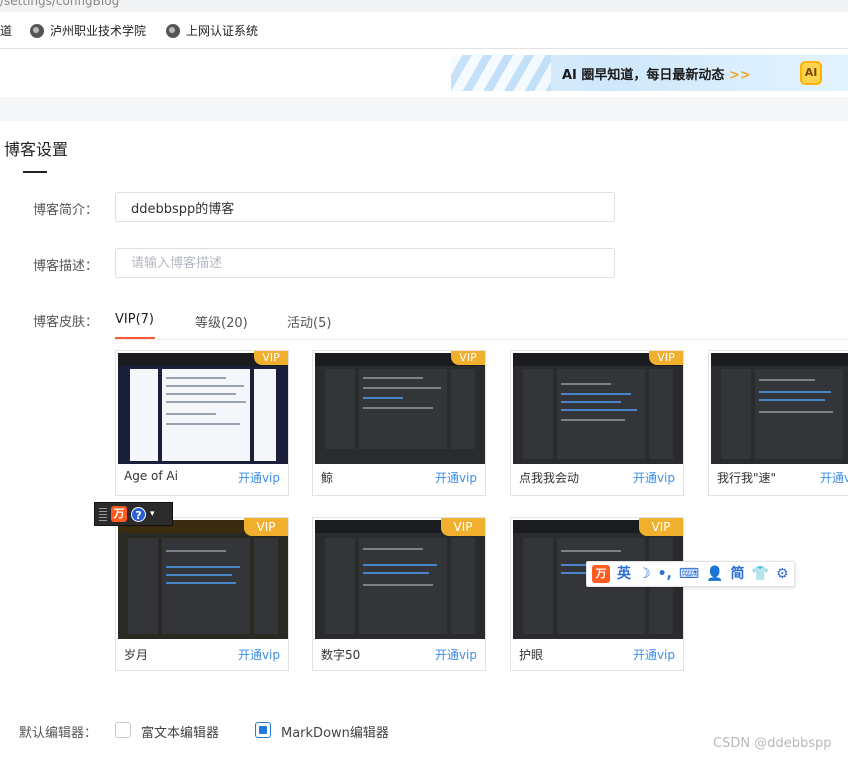  Describe the element at coordinates (152, 514) in the screenshot. I see `expand-arrow-icon: ▾` at that location.